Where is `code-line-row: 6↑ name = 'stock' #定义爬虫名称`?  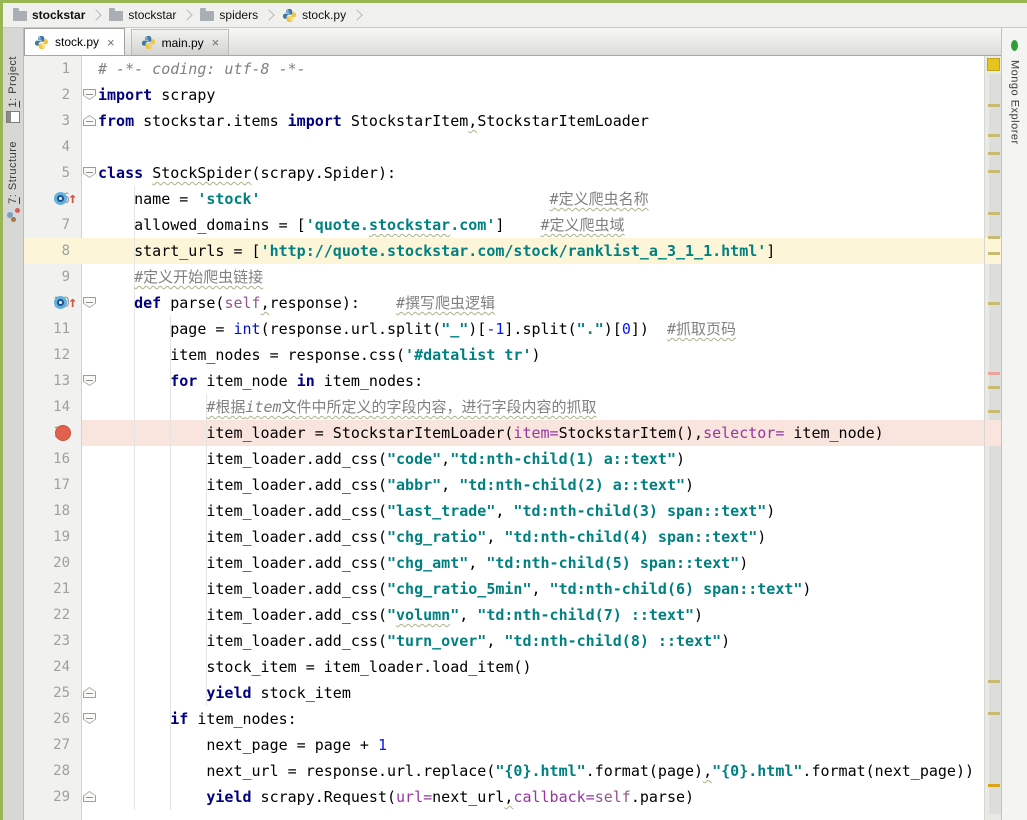 code-line-row: 6↑ name = 'stock' #定义爬虫名称 is located at coordinates (504, 199).